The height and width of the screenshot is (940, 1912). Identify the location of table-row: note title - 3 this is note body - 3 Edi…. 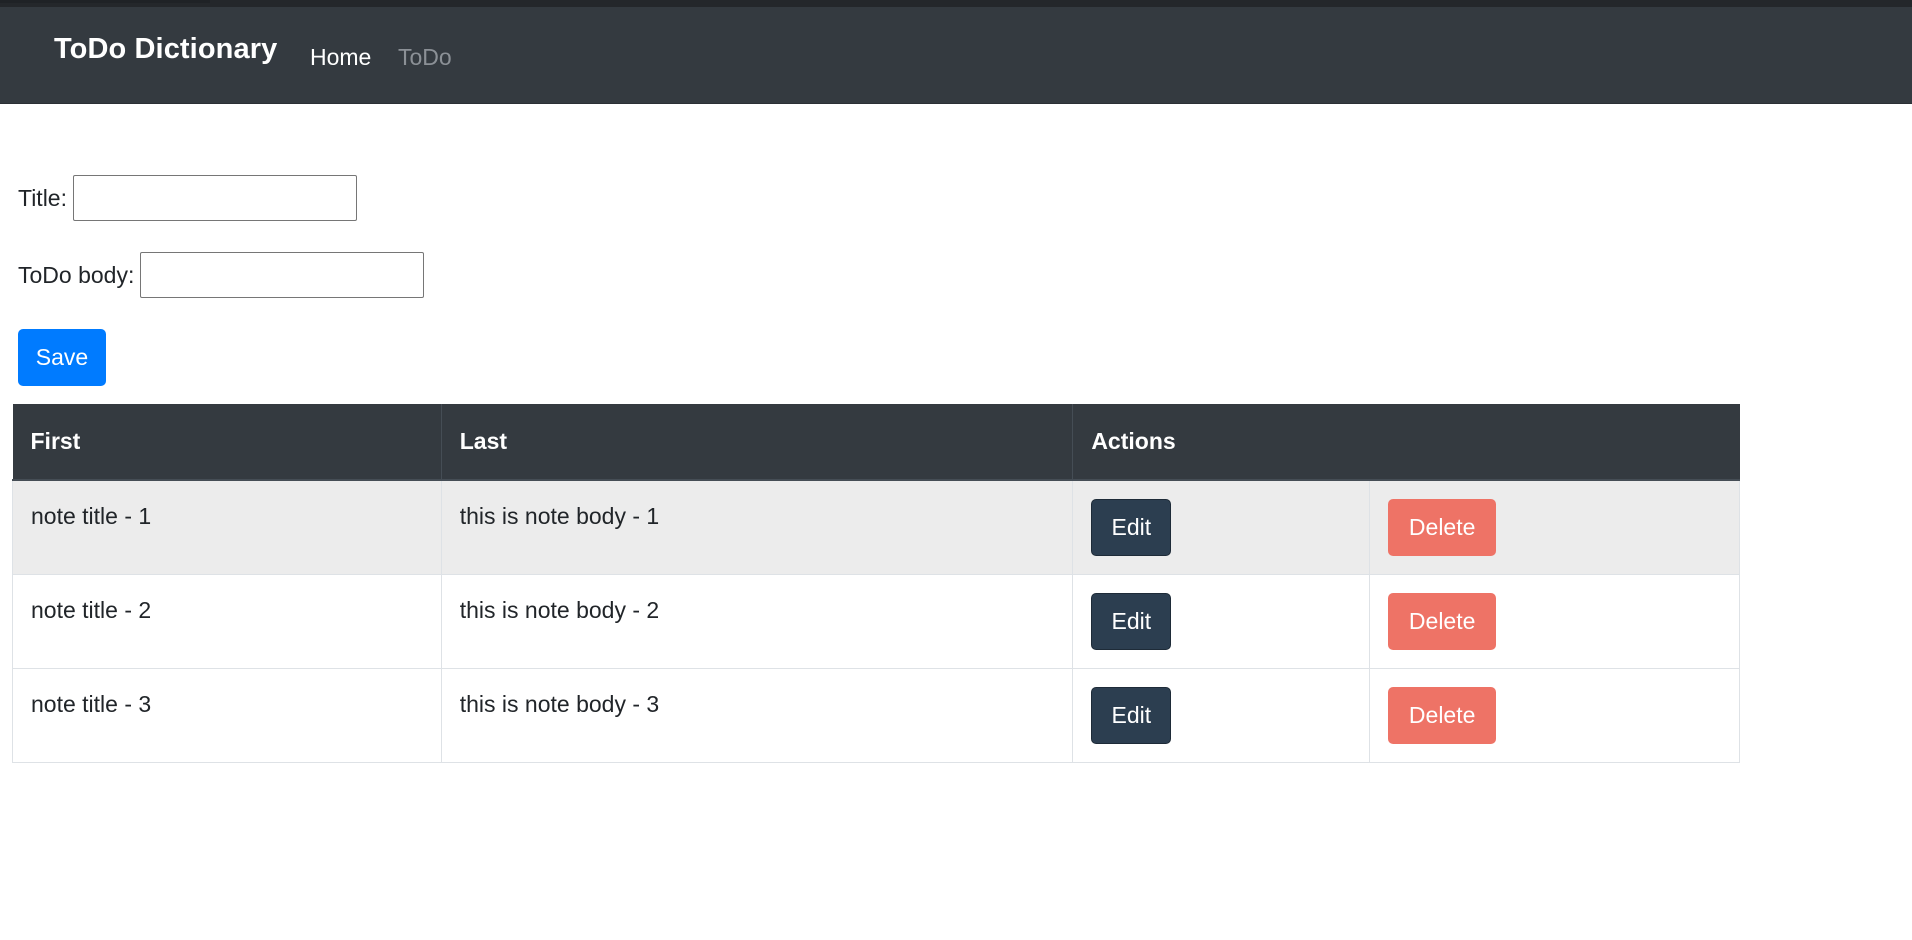
(876, 715).